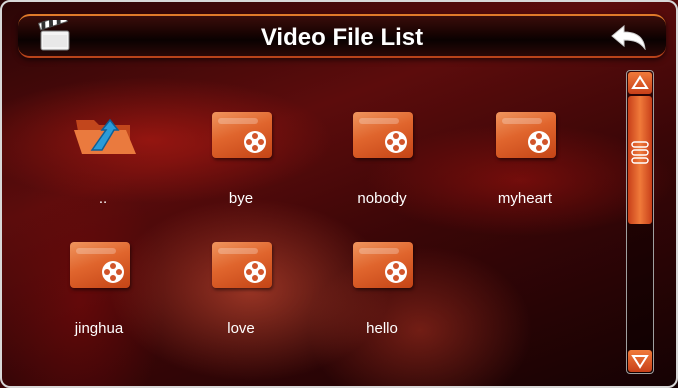 The height and width of the screenshot is (388, 678). What do you see at coordinates (241, 328) in the screenshot?
I see `file-label: love` at bounding box center [241, 328].